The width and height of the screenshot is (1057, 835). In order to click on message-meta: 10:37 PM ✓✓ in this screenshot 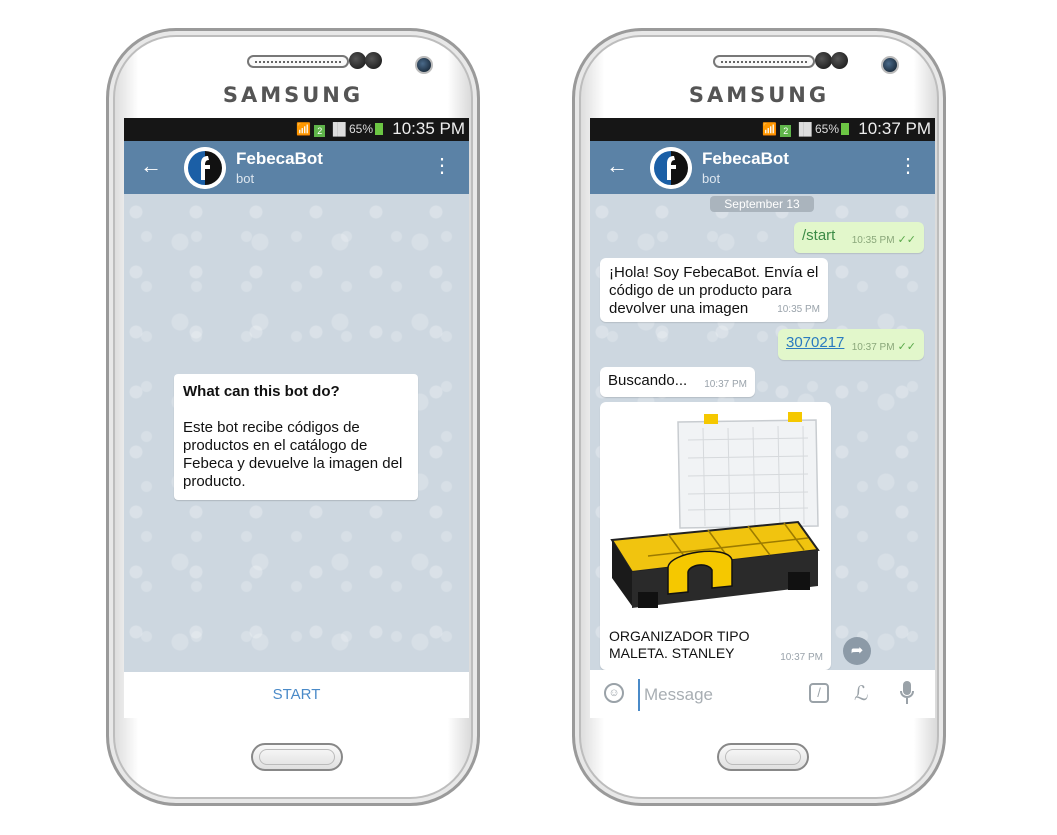, I will do `click(884, 347)`.